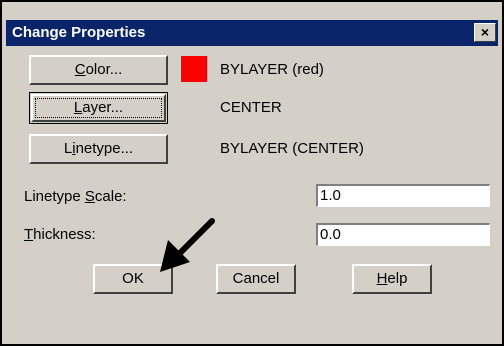  I want to click on cancel-button: Cancel, so click(256, 279).